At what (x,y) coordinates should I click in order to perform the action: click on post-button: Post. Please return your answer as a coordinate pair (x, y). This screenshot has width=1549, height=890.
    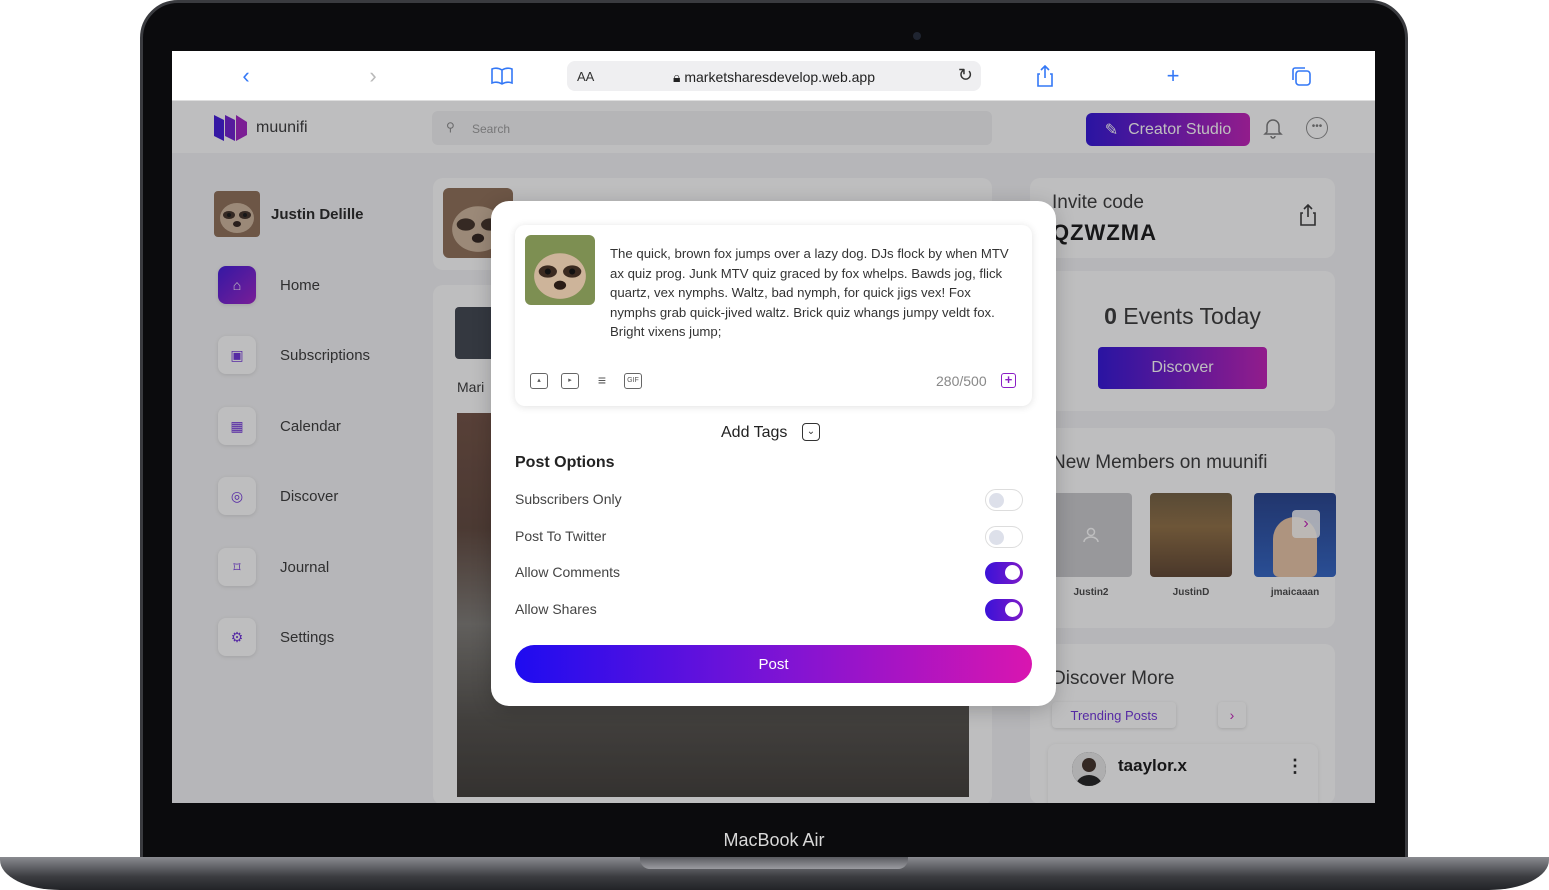
    Looking at the image, I should click on (773, 664).